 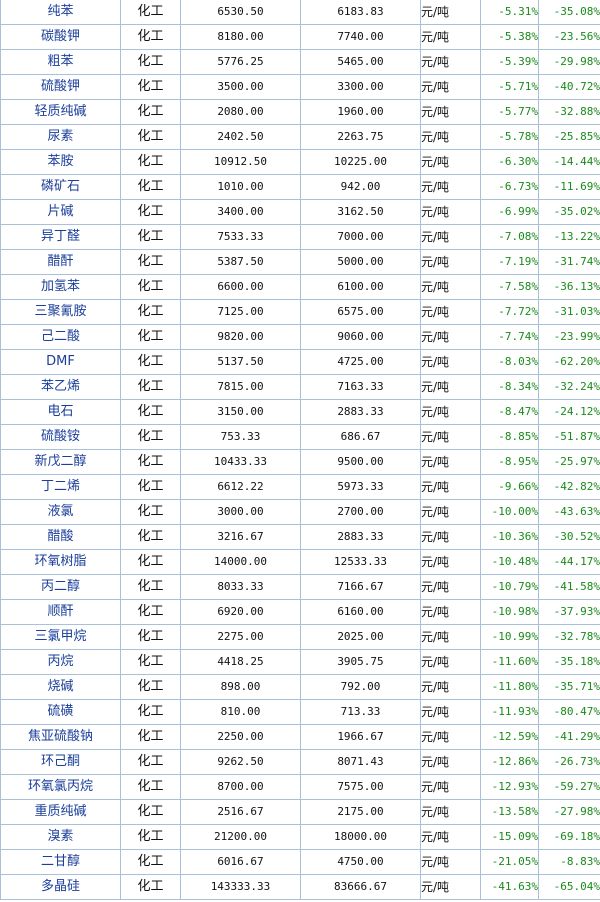 What do you see at coordinates (60, 737) in the screenshot?
I see `commodity-name-cell: 焦亚硫酸钠` at bounding box center [60, 737].